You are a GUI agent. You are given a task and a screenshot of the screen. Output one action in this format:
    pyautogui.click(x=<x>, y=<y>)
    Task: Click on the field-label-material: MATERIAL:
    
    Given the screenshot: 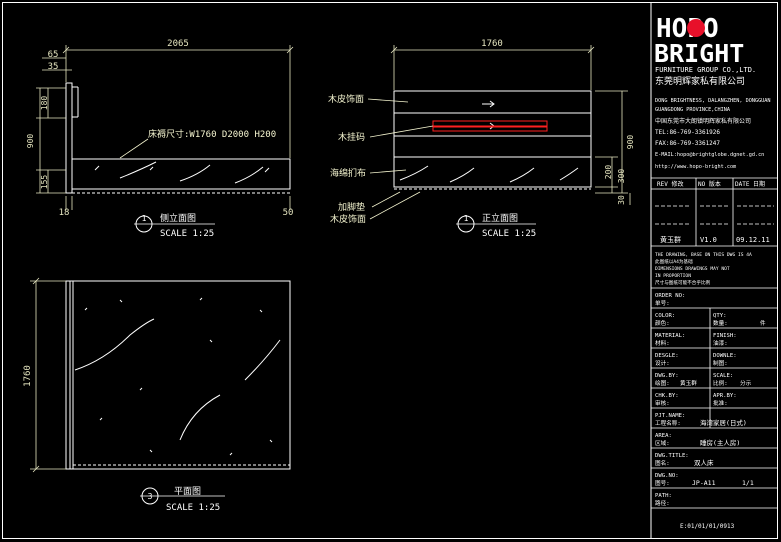 What is the action you would take?
    pyautogui.click(x=670, y=336)
    